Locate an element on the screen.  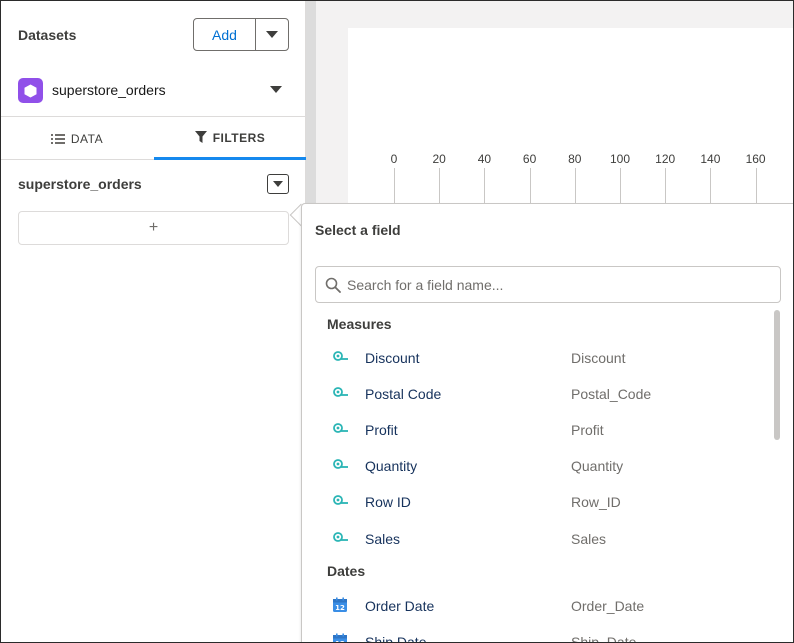
tab-data: DATA is located at coordinates (77, 139).